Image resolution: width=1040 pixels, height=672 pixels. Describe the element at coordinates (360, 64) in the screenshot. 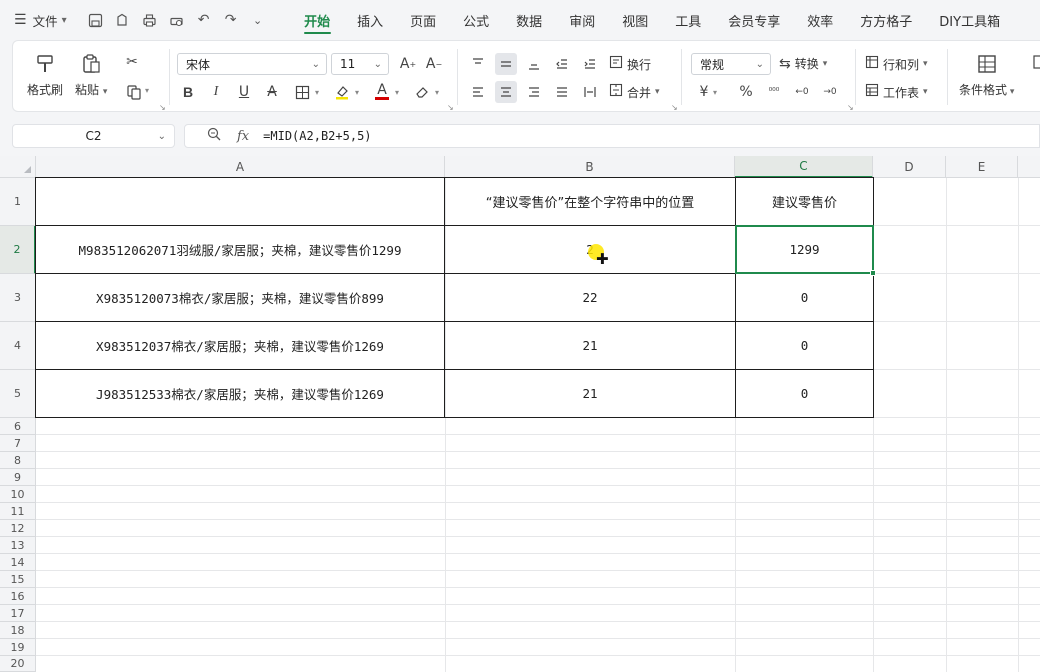

I see `font-size-select: 11 ⌄` at that location.